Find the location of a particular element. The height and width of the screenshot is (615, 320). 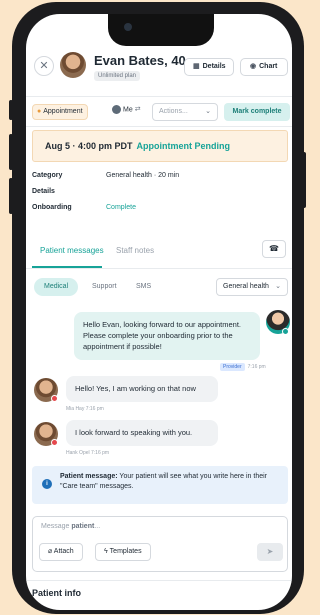

send-button: ➤ is located at coordinates (270, 552).